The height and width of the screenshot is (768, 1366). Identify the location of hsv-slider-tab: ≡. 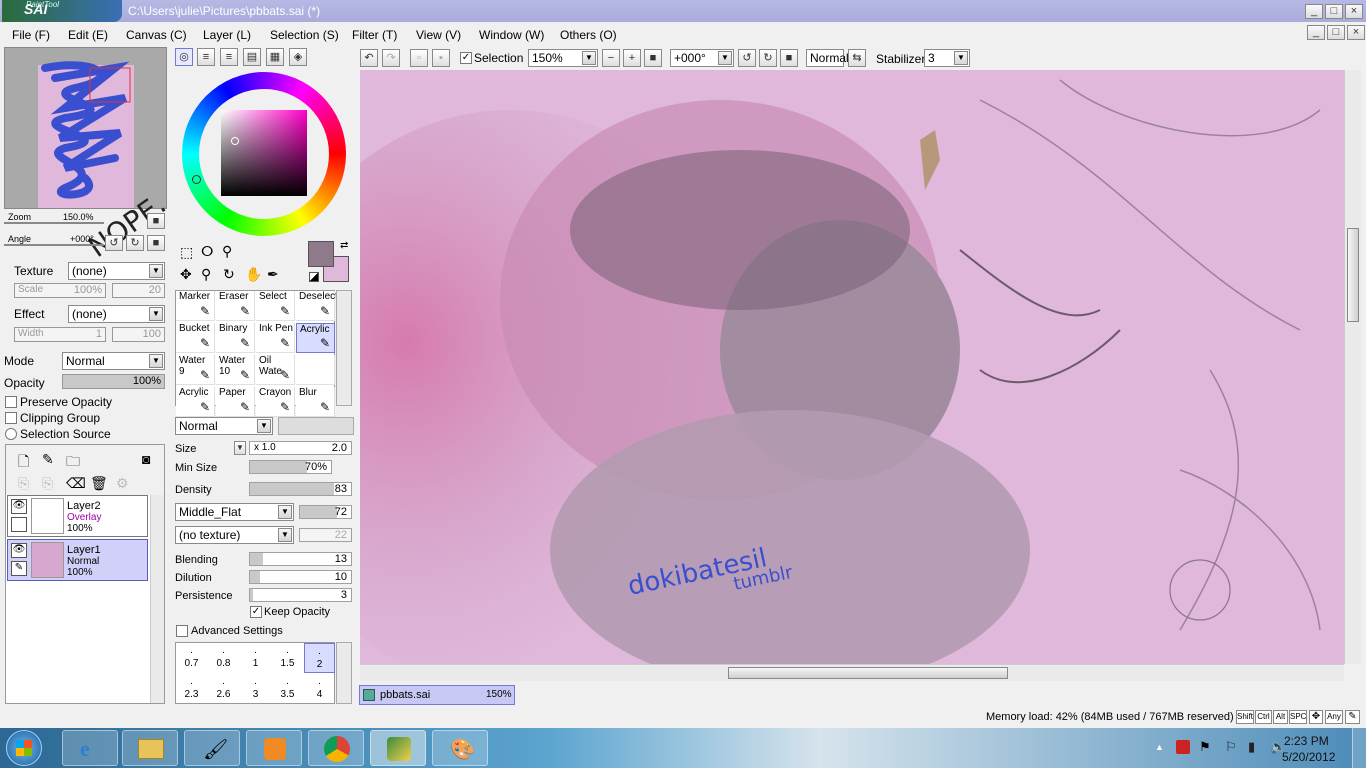
(229, 57).